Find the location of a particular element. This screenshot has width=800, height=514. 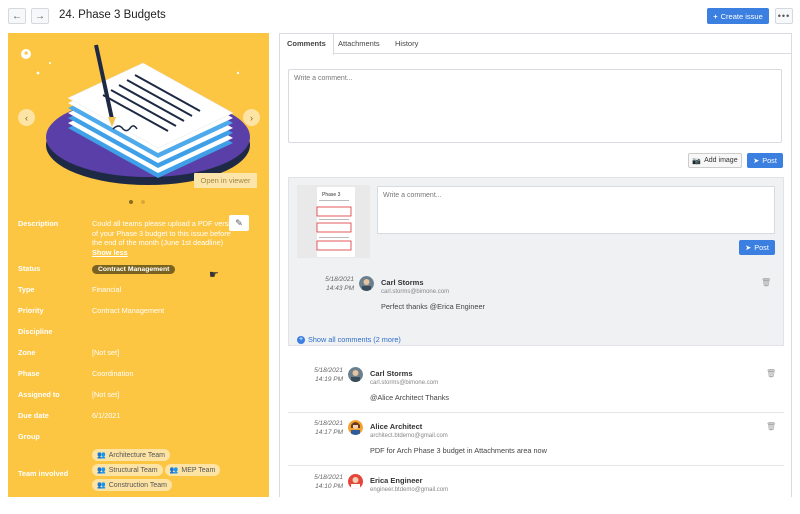

plus-circle-icon: + is located at coordinates (301, 339).